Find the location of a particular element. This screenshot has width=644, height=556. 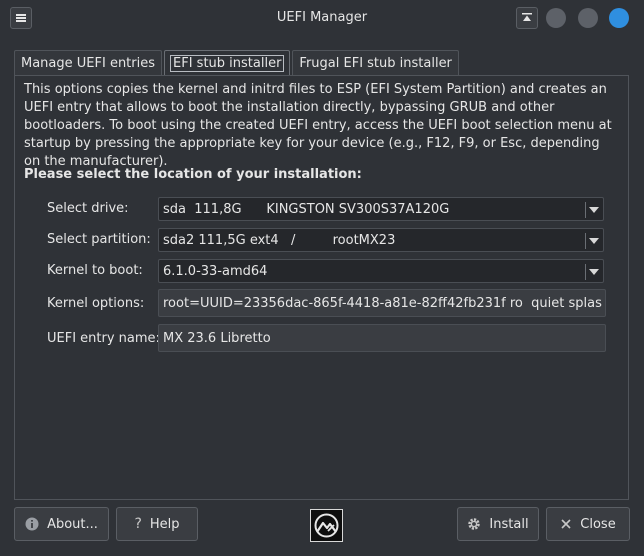

mx-logo-icon is located at coordinates (326, 525).